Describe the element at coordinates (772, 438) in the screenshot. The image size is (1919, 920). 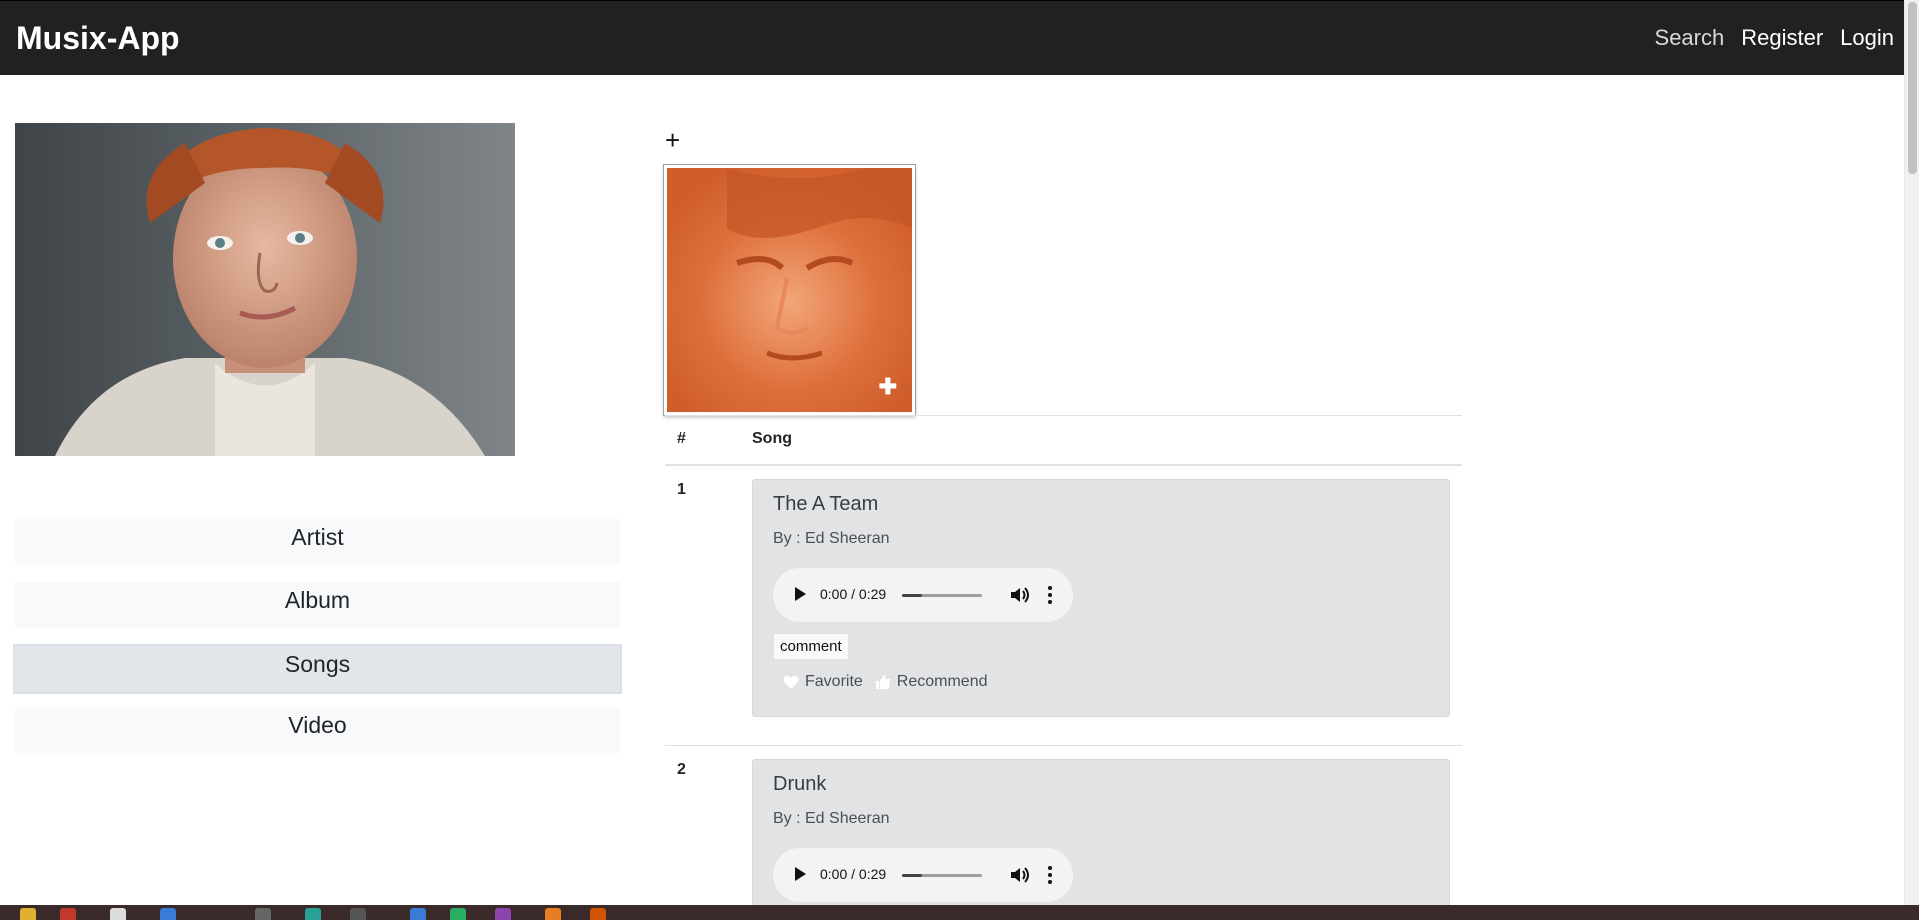
I see `column-header-song: Song` at that location.